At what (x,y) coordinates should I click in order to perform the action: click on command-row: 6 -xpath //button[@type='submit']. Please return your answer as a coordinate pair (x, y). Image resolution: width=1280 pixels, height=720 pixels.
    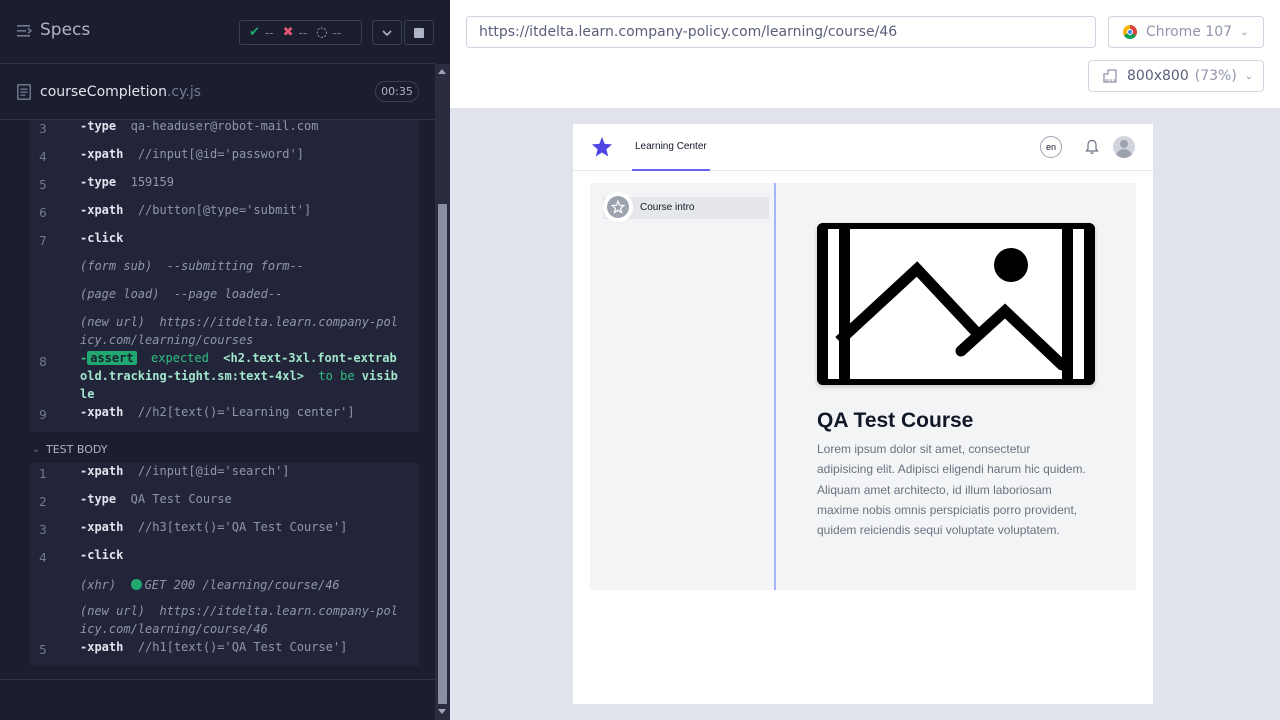
    Looking at the image, I should click on (224, 210).